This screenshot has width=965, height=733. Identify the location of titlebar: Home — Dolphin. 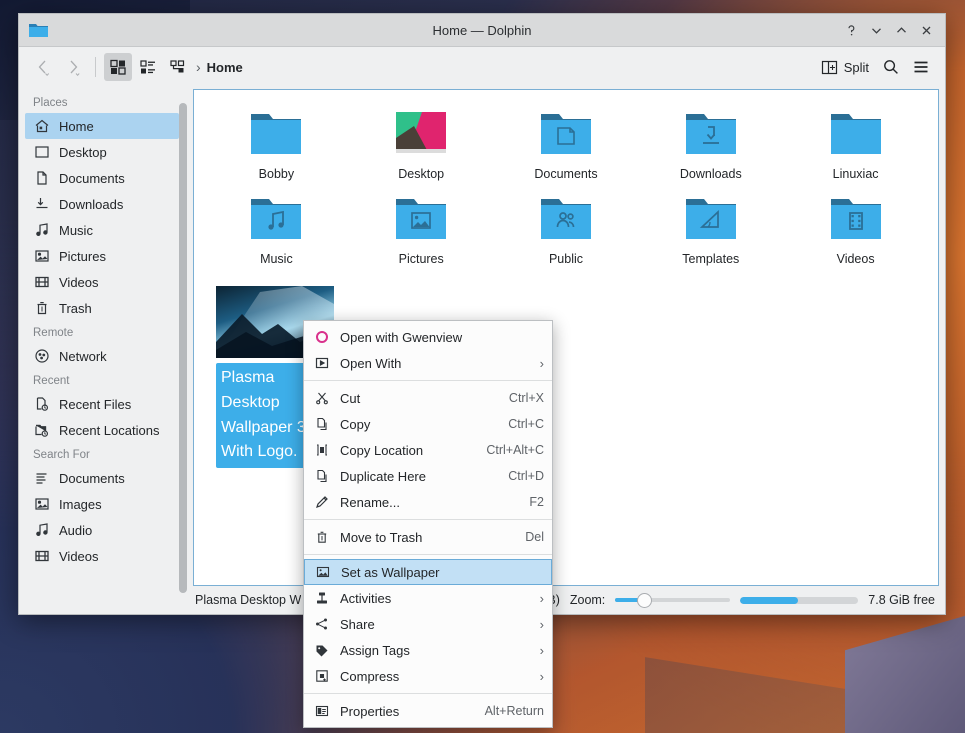
(482, 30).